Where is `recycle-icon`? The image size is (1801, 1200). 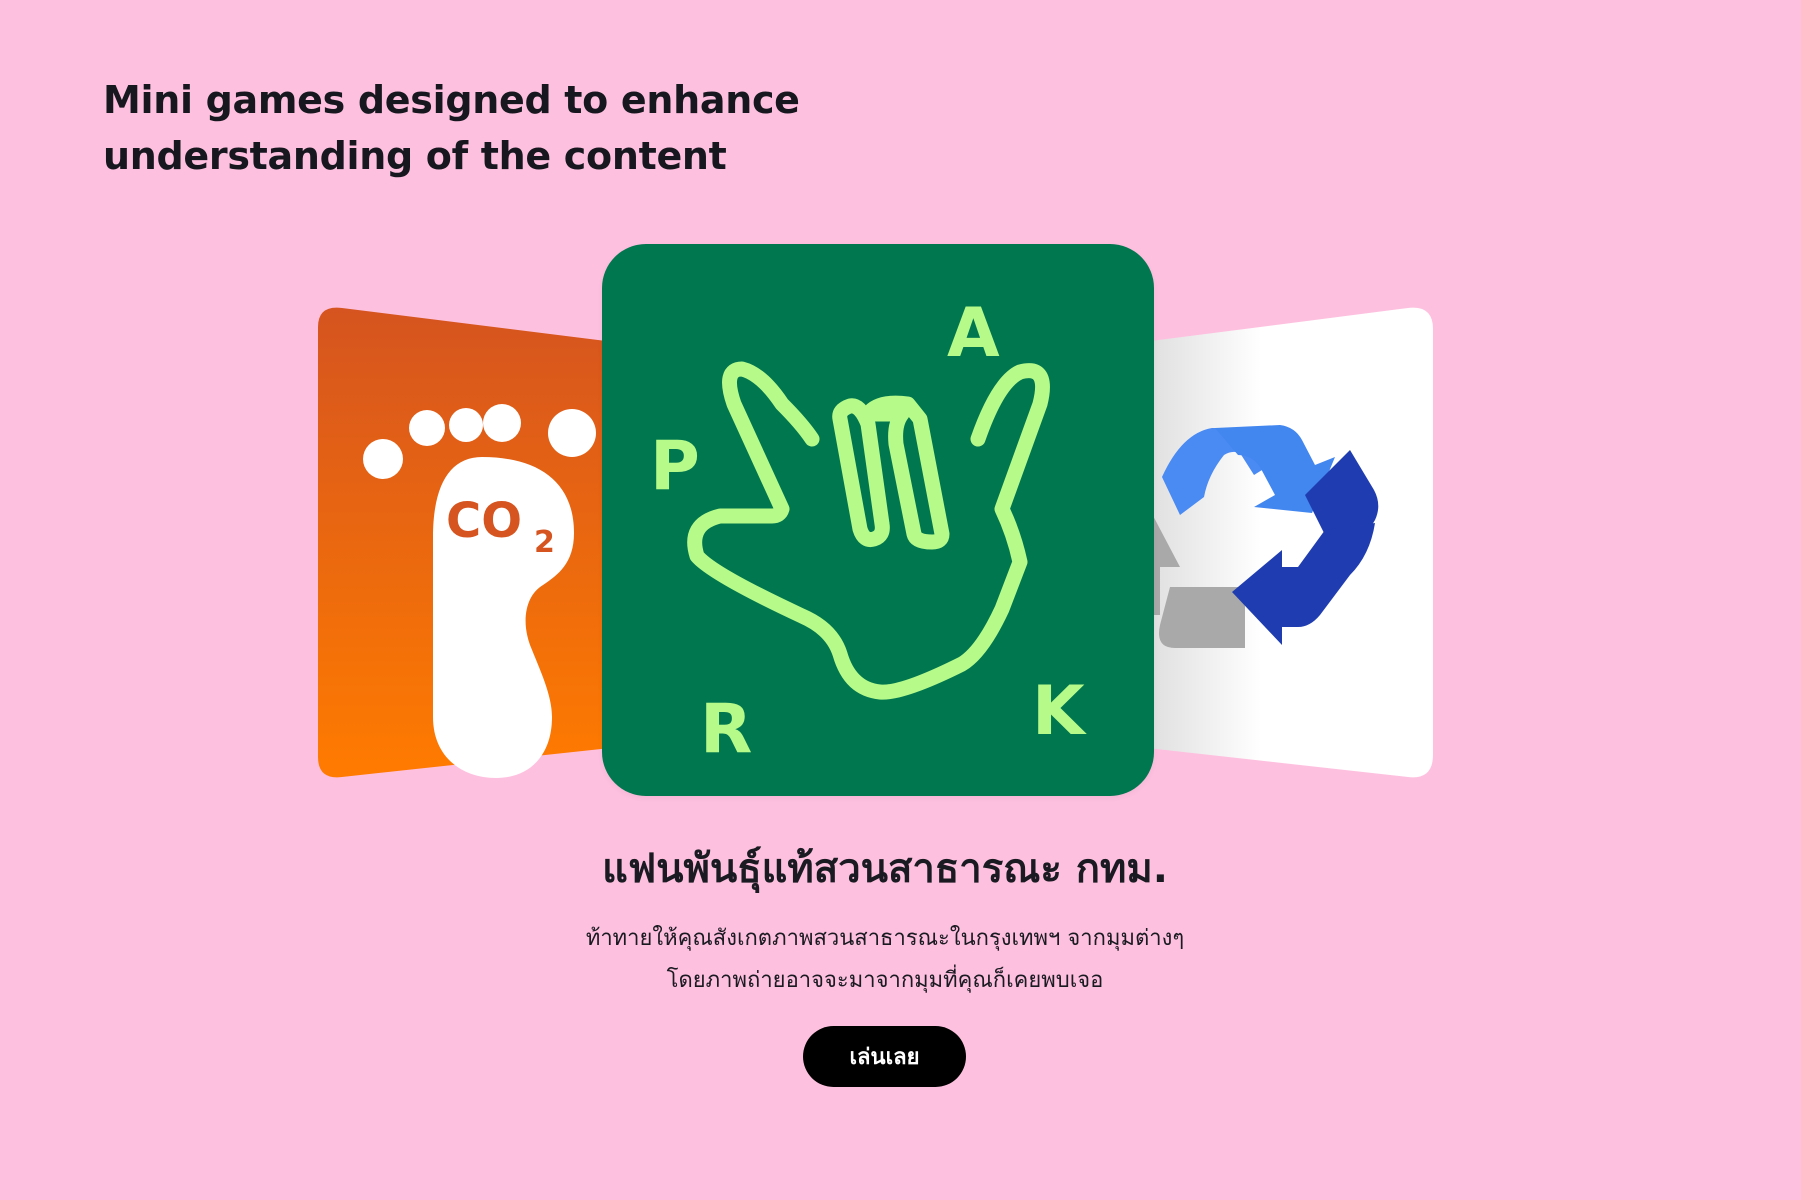
recycle-icon is located at coordinates (1276, 542).